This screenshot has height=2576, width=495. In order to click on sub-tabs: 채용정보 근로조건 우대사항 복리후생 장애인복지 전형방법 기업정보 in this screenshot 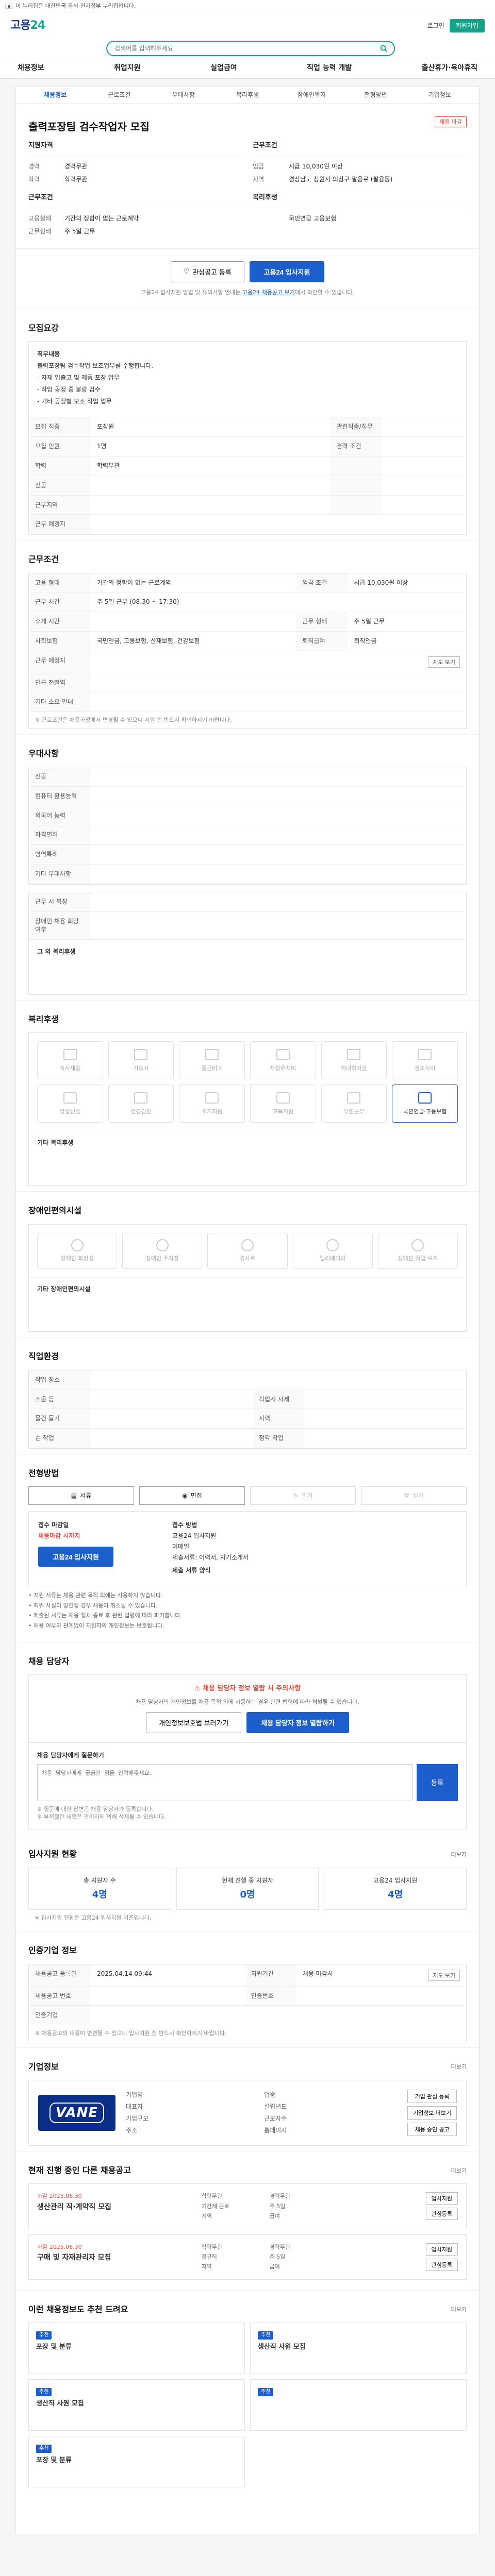, I will do `click(247, 95)`.